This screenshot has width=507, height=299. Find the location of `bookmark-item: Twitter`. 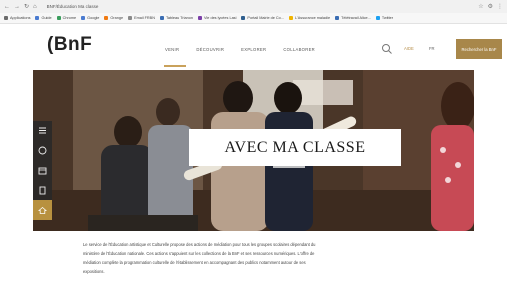

bookmark-item: Twitter is located at coordinates (384, 18).